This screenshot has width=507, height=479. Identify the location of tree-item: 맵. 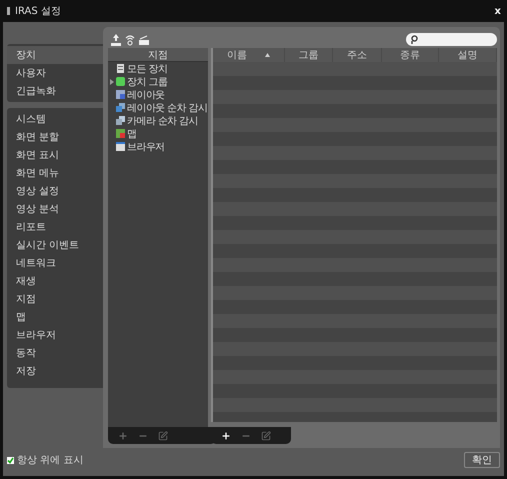
(158, 133).